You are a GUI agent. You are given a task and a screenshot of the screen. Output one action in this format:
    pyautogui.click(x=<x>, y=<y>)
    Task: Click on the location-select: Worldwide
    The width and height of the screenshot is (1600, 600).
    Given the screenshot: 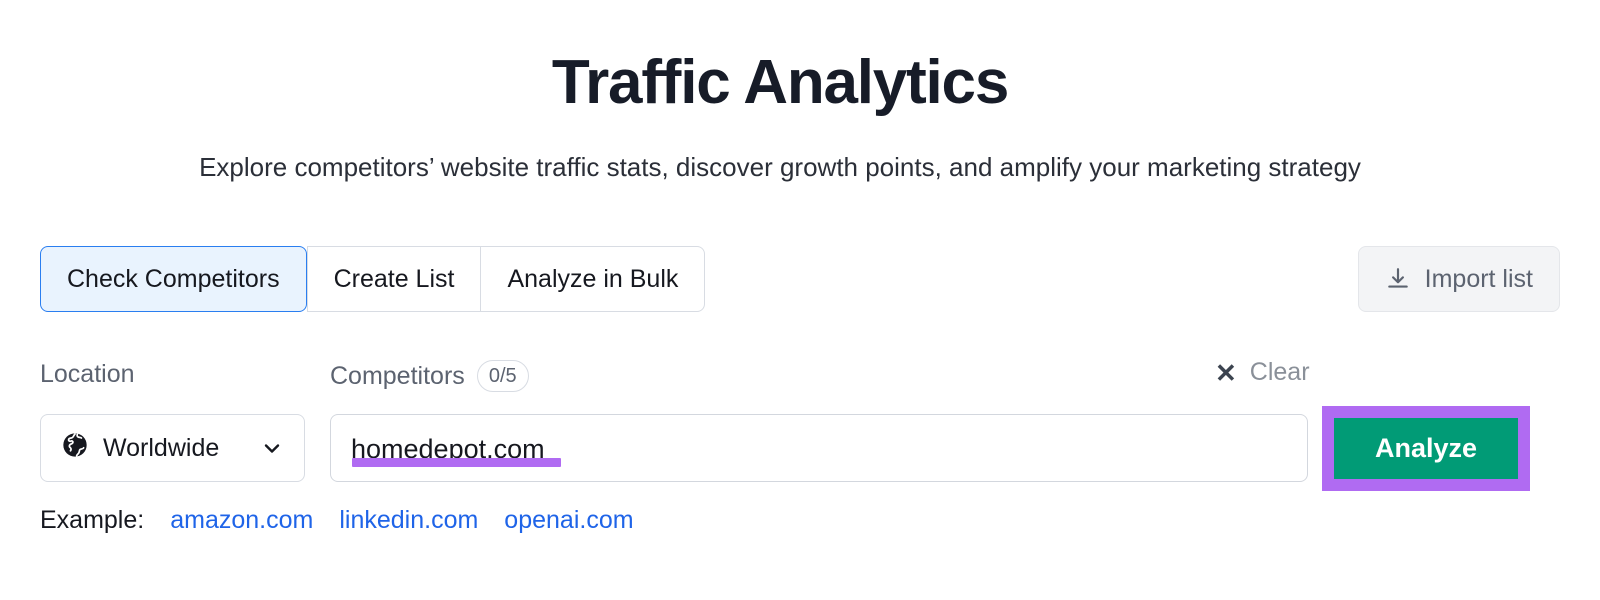 What is the action you would take?
    pyautogui.click(x=172, y=448)
    